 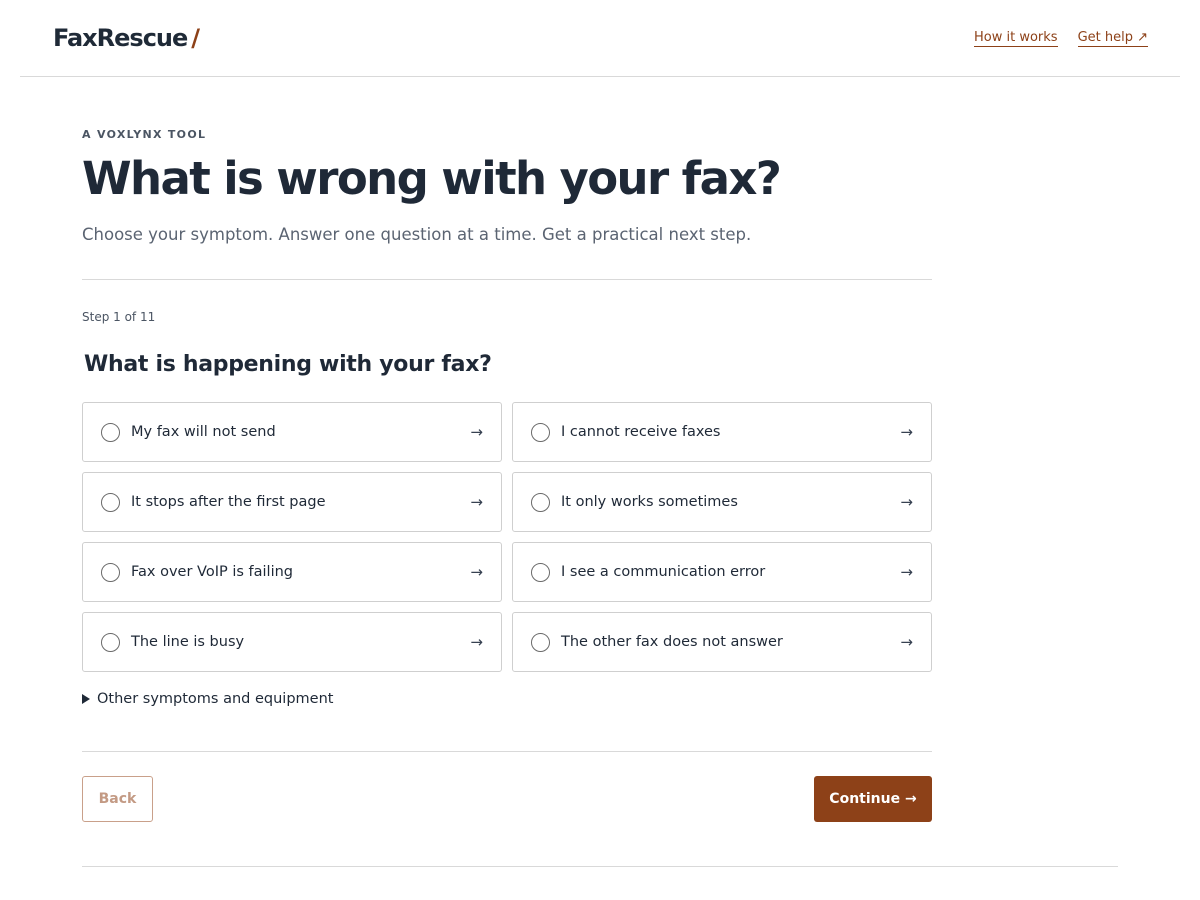 I want to click on option-other-fax-no-answer: The other fax does not answer →, so click(x=722, y=642).